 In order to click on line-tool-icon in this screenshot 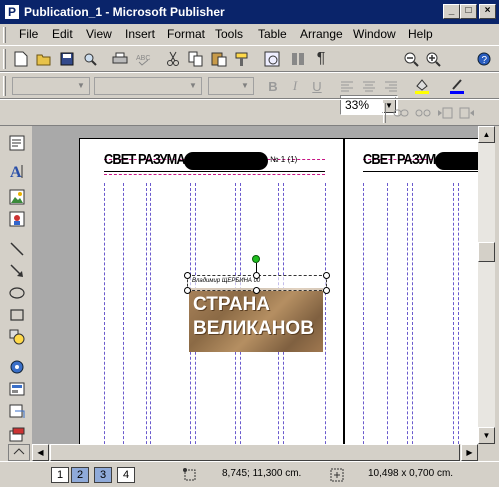, I will do `click(17, 249)`.